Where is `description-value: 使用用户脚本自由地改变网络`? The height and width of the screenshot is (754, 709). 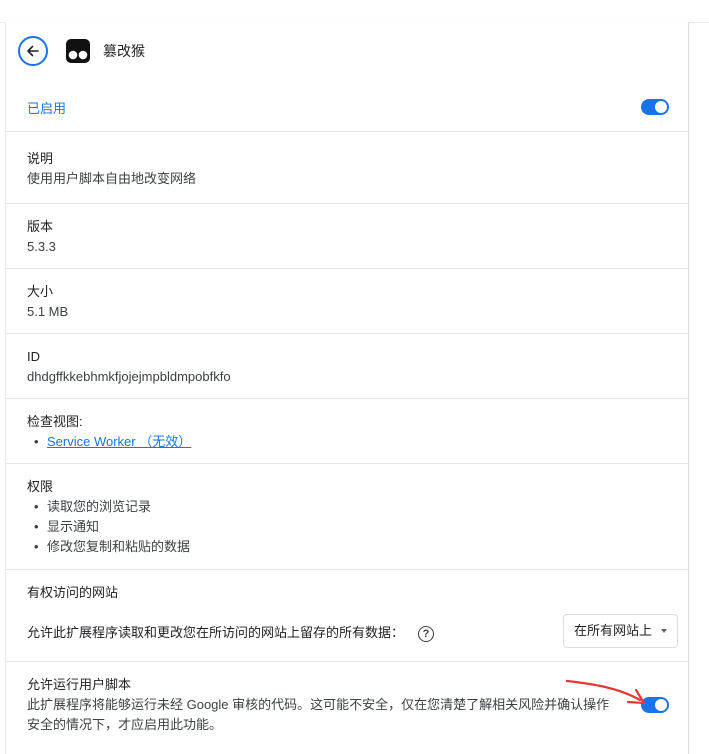
description-value: 使用用户脚本自由地改变网络 is located at coordinates (112, 178).